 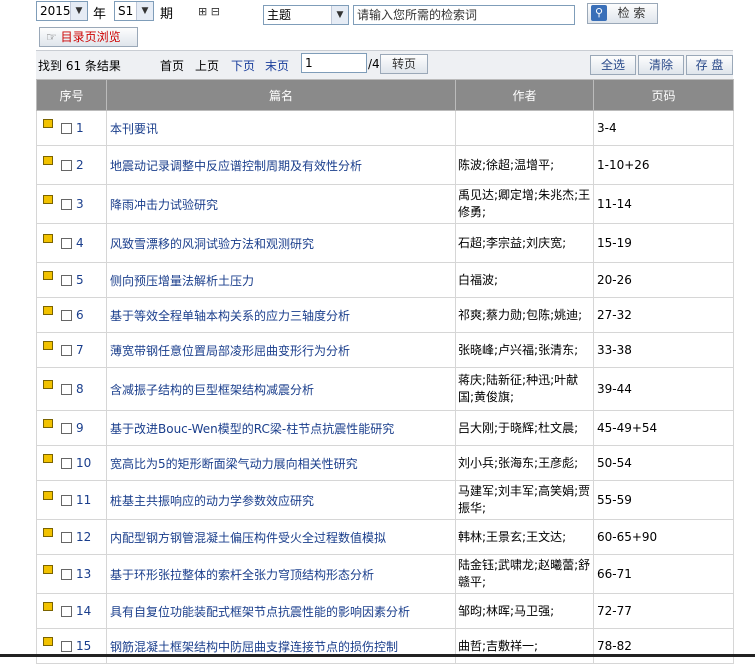 What do you see at coordinates (243, 65) in the screenshot?
I see `next-page-link: 下页` at bounding box center [243, 65].